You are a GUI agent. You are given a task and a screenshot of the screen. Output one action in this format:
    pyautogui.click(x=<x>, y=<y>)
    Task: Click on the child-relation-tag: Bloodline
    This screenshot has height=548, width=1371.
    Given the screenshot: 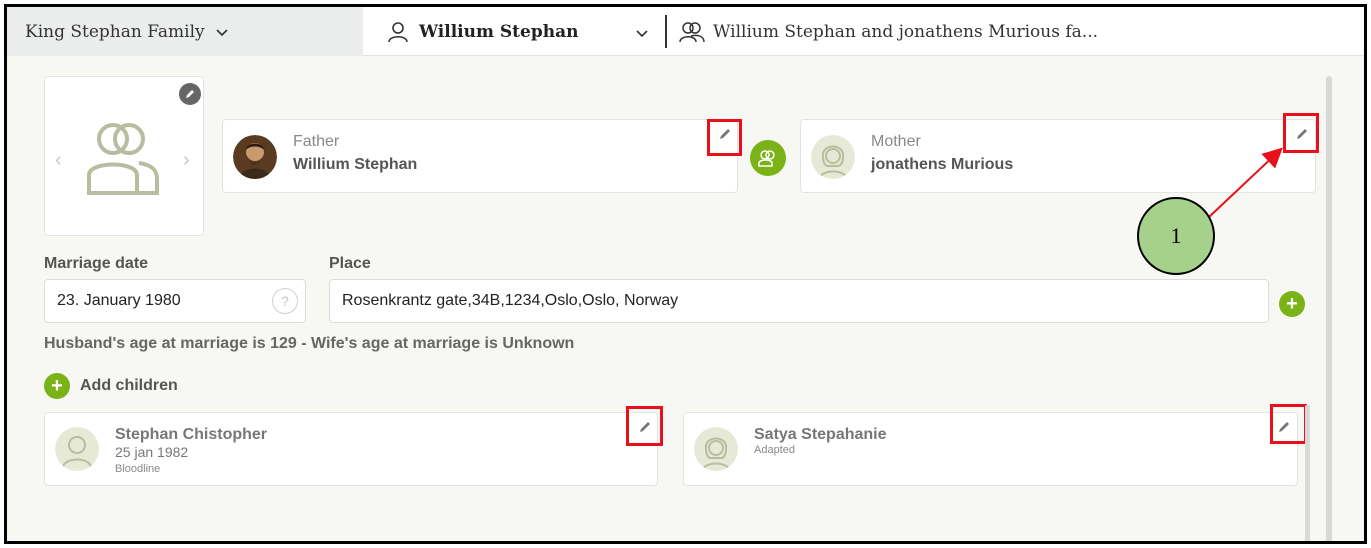 What is the action you would take?
    pyautogui.click(x=138, y=469)
    